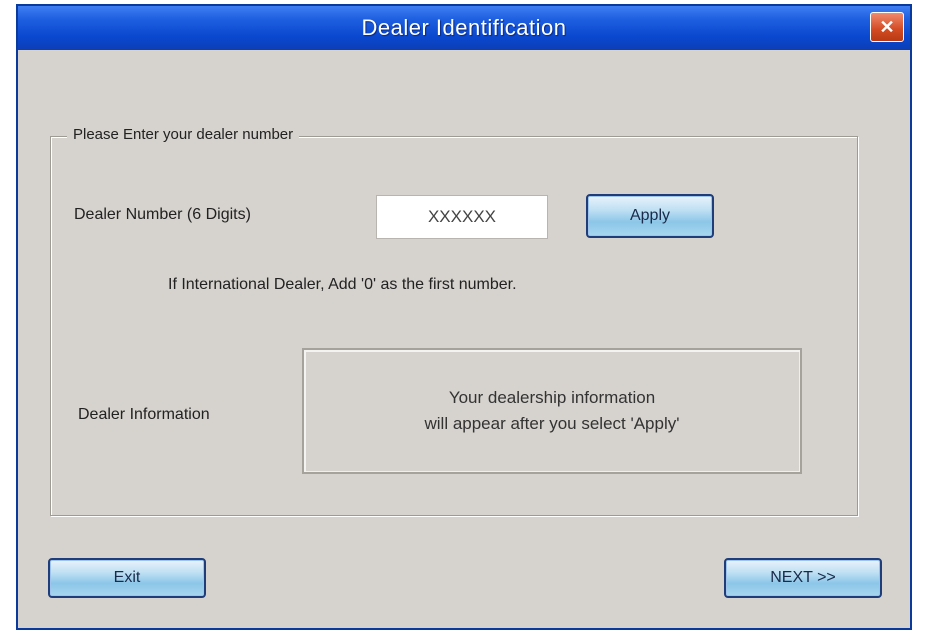  What do you see at coordinates (127, 578) in the screenshot?
I see `exit-button: Exit` at bounding box center [127, 578].